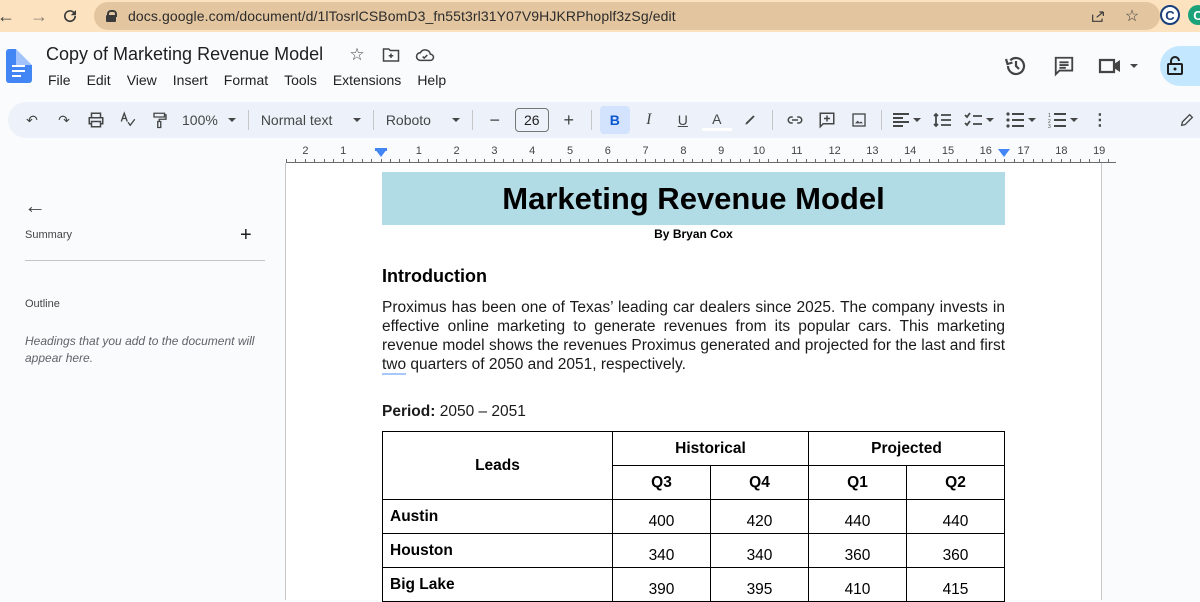 Image resolution: width=1200 pixels, height=602 pixels. Describe the element at coordinates (39, 16) in the screenshot. I see `forward-button: →` at that location.